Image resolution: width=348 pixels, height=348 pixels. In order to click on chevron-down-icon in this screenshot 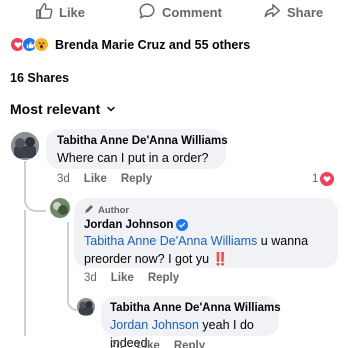, I will do `click(111, 109)`.